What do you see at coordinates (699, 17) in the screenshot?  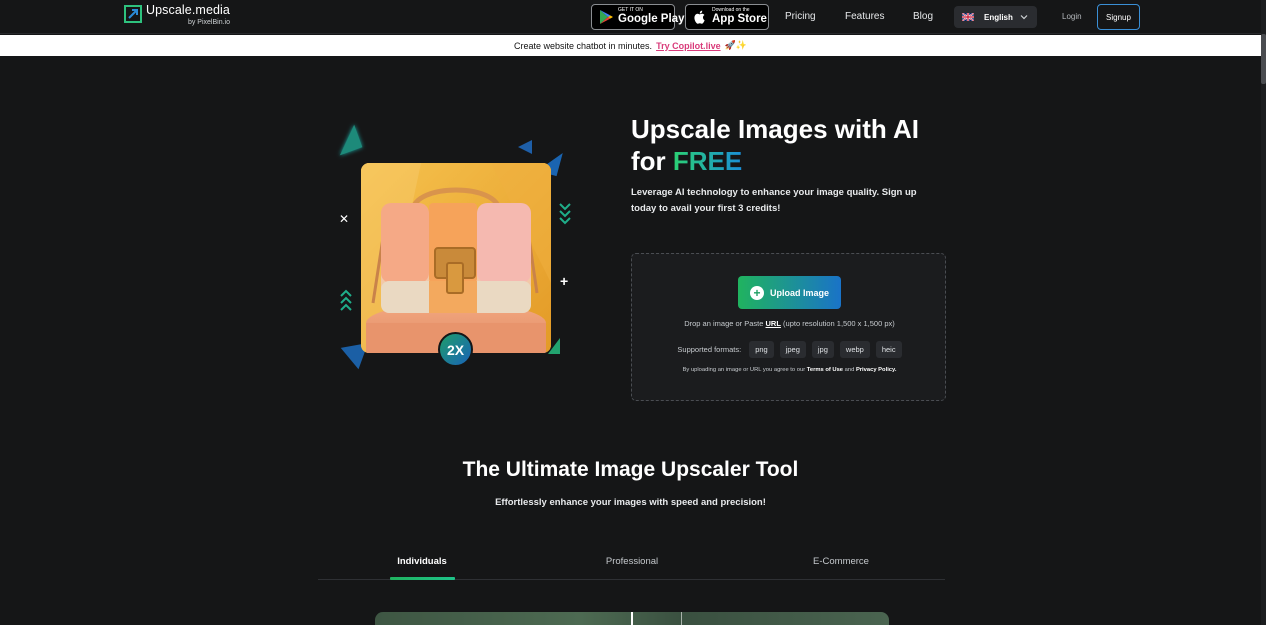 I see `apple-icon` at bounding box center [699, 17].